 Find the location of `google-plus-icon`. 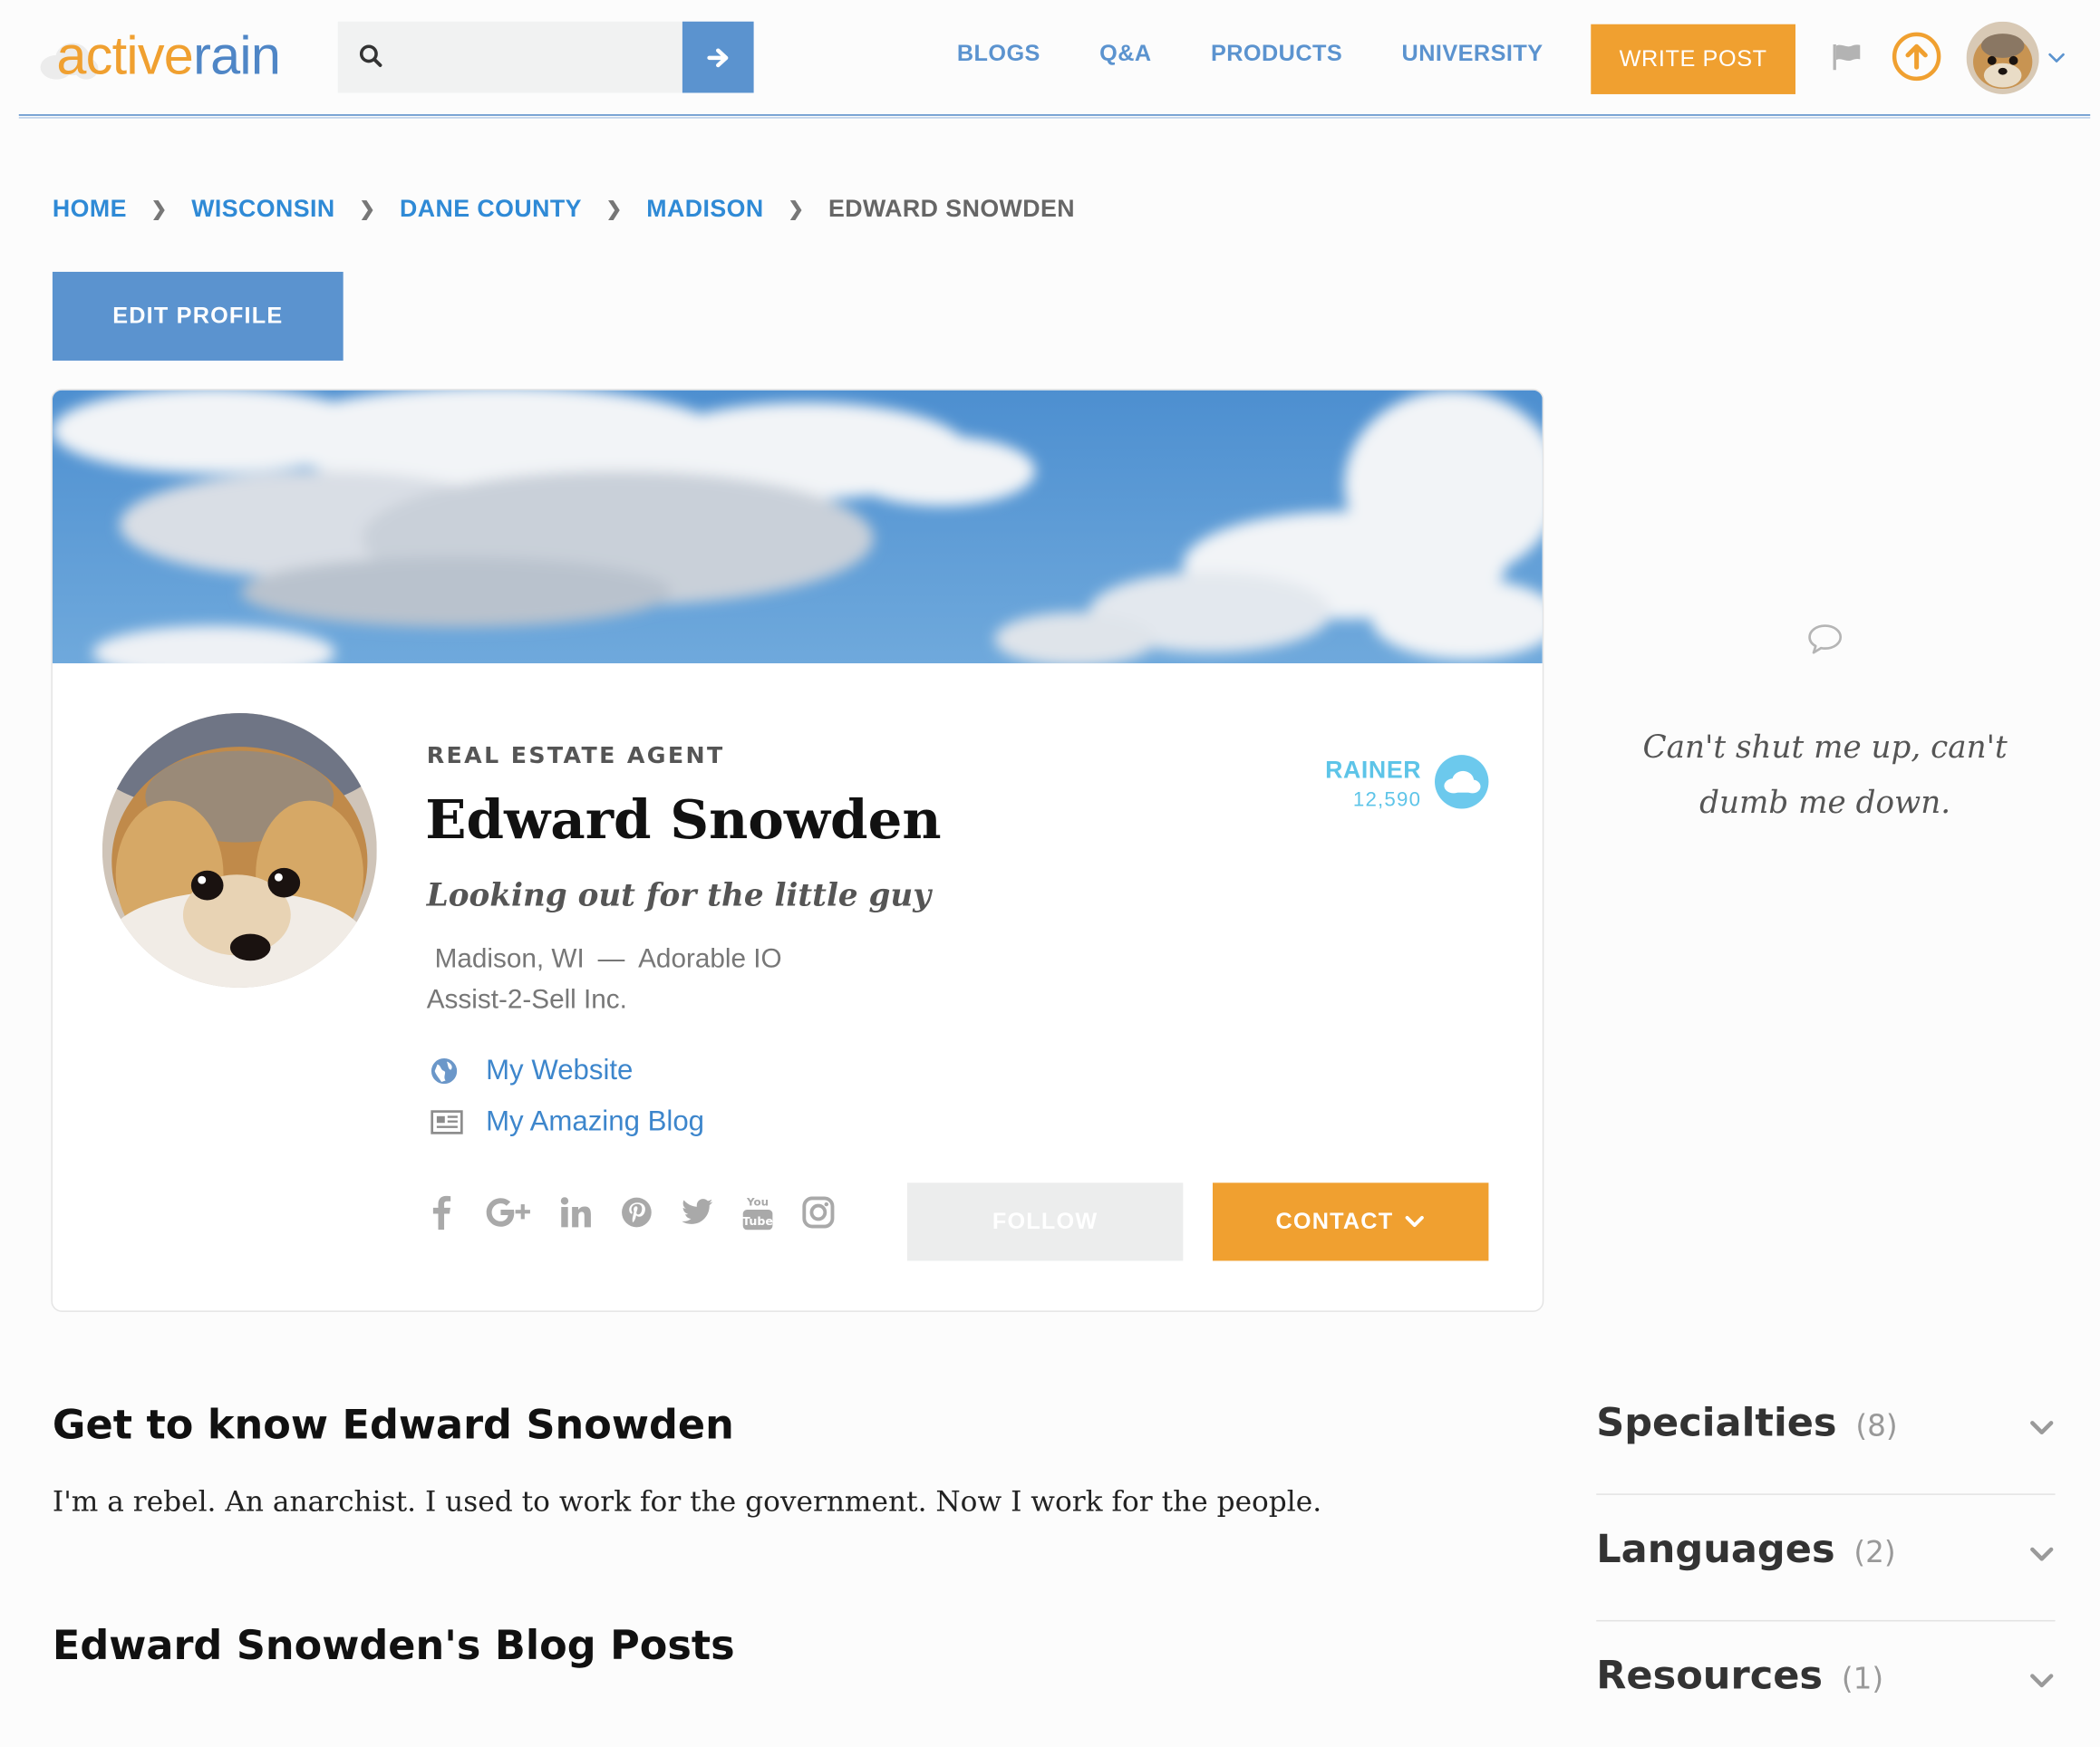

google-plus-icon is located at coordinates (509, 1213).